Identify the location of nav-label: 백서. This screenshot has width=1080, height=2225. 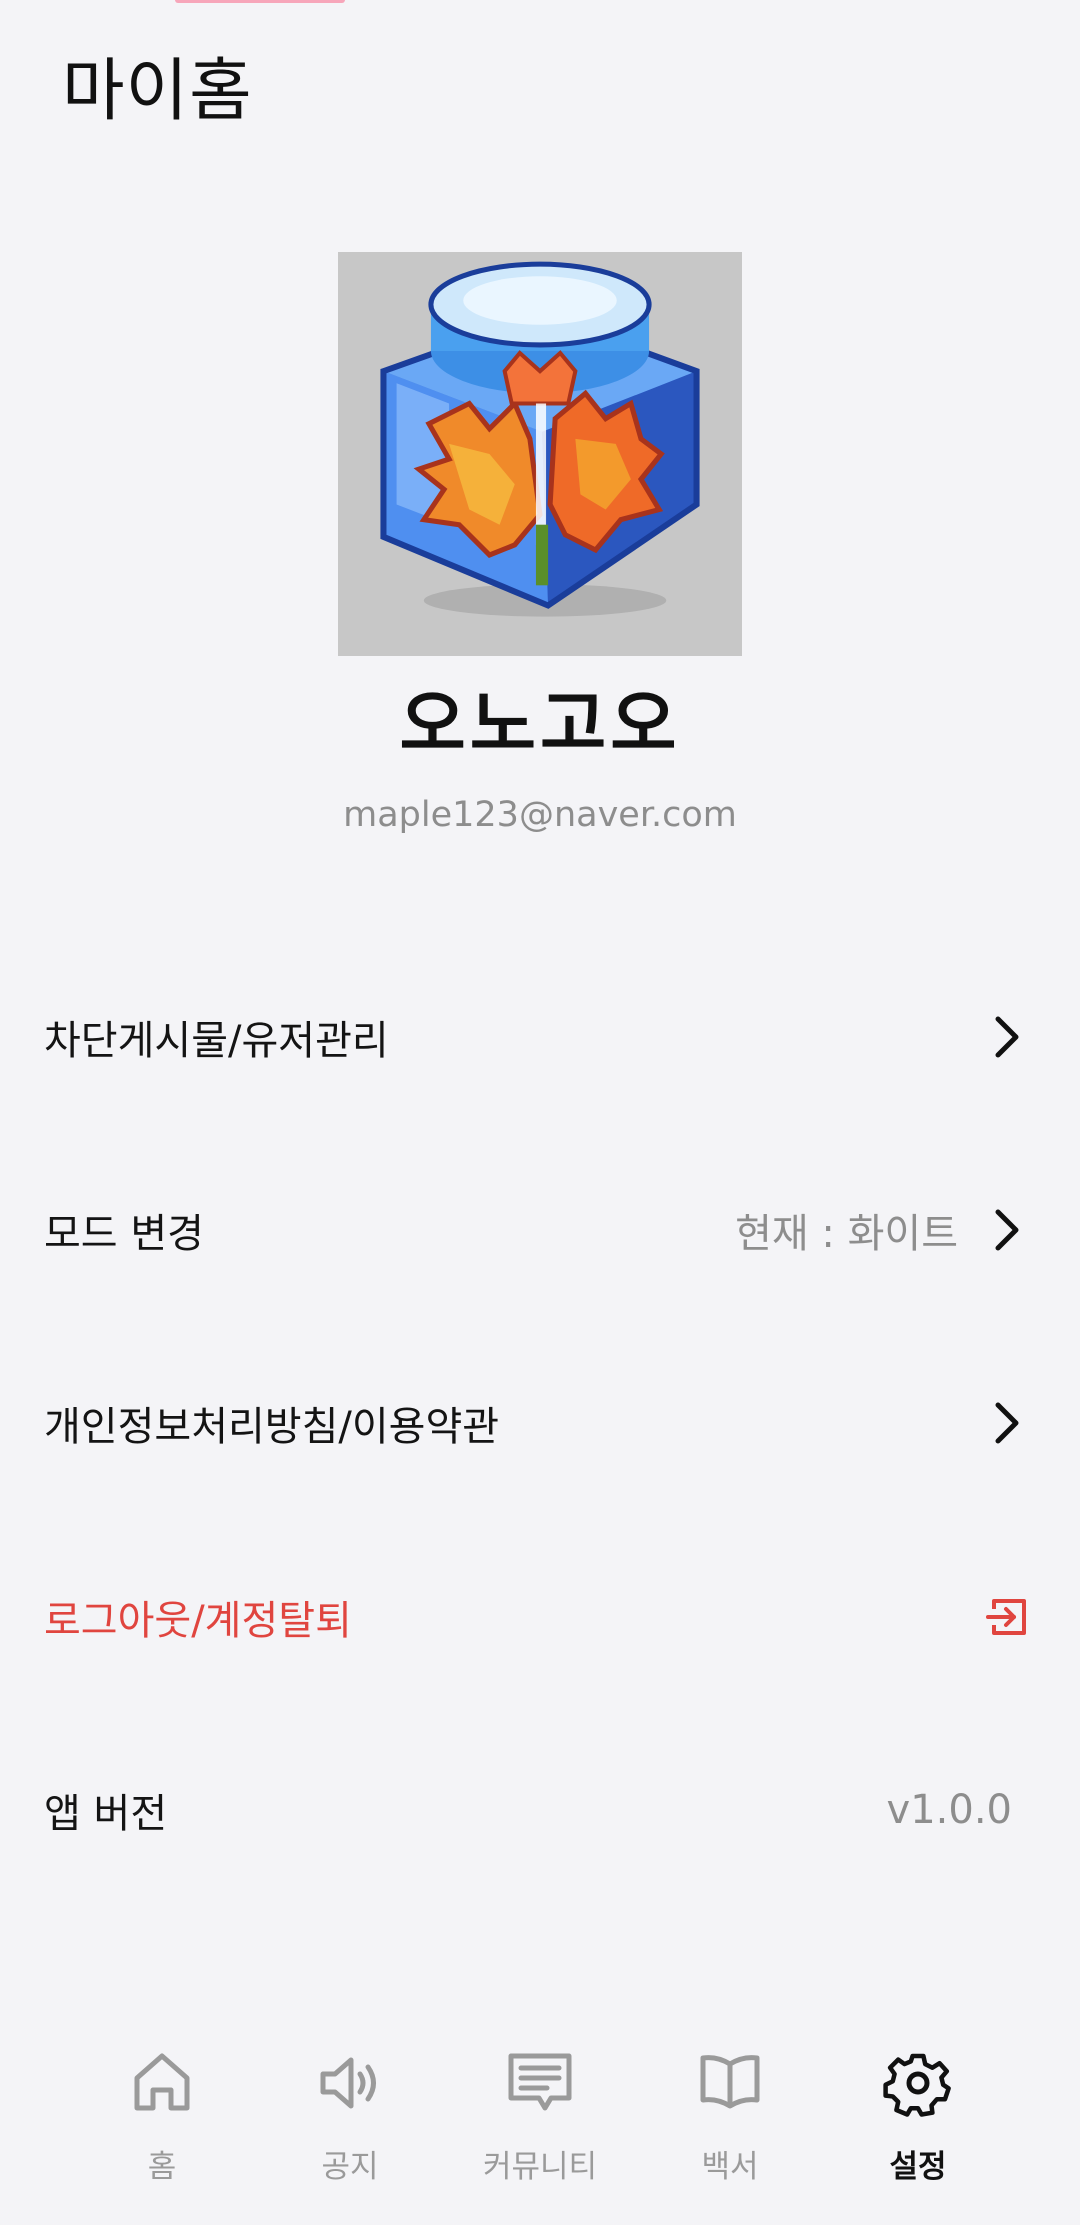
(730, 2167).